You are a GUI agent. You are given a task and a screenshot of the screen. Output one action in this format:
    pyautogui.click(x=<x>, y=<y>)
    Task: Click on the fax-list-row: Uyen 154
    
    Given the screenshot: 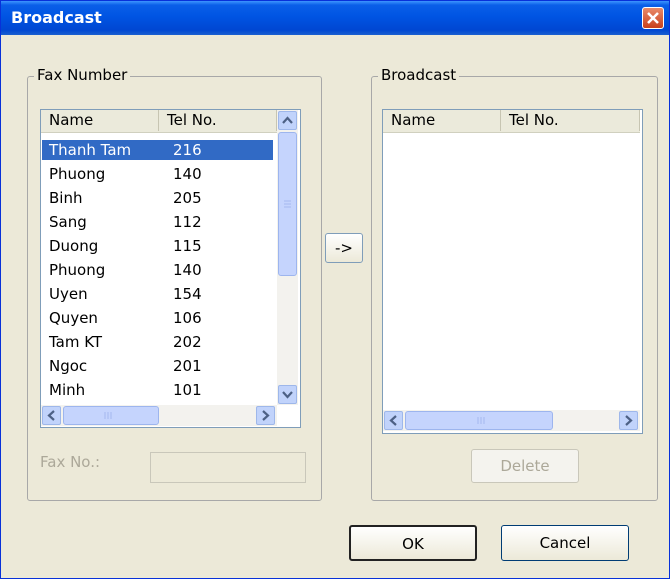 What is the action you would take?
    pyautogui.click(x=157, y=294)
    